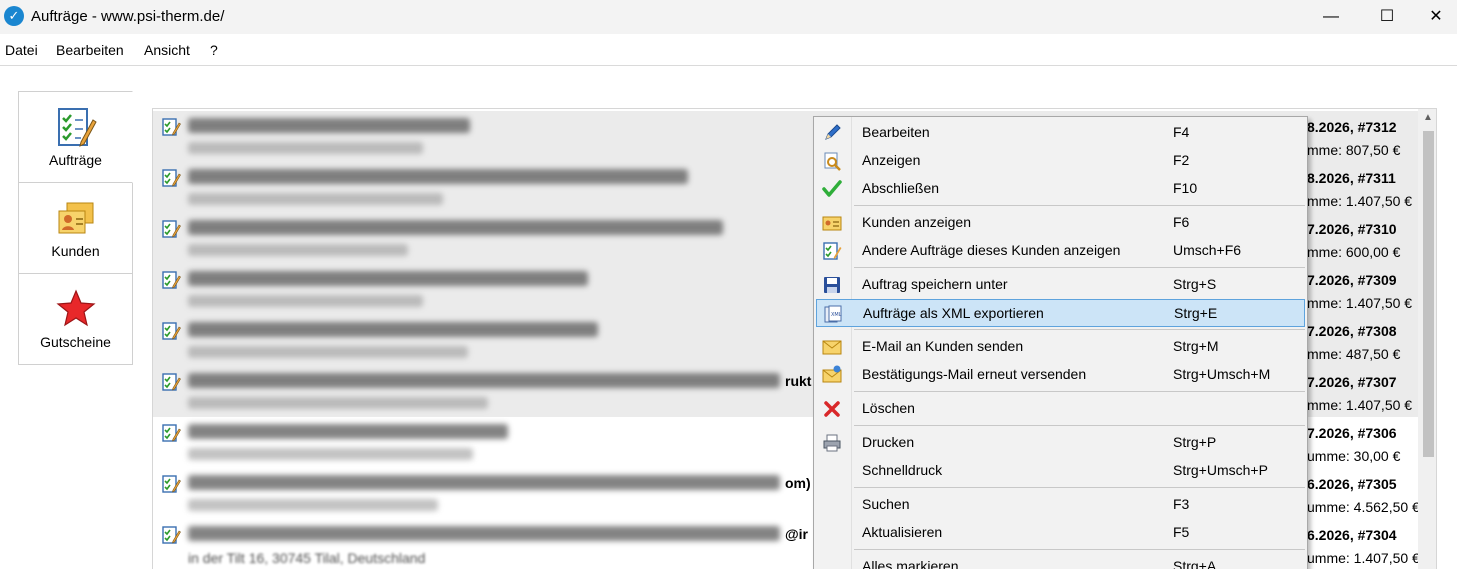 Image resolution: width=1457 pixels, height=569 pixels. What do you see at coordinates (1060, 443) in the screenshot?
I see `menu-item-drucken: Drucken Strg+P` at bounding box center [1060, 443].